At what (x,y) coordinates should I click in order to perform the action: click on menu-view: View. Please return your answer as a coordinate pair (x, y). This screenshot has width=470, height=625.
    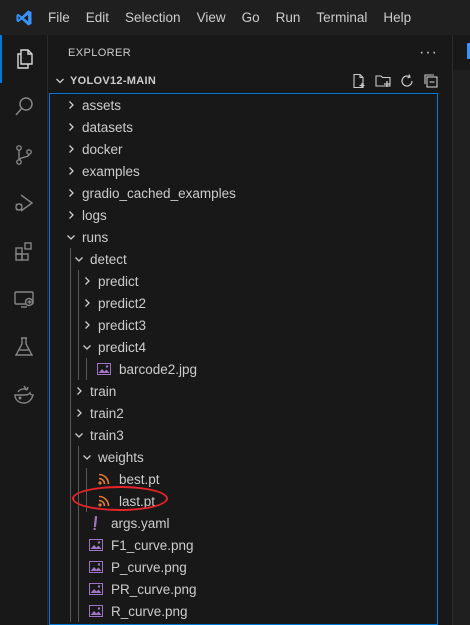
    Looking at the image, I should click on (211, 17).